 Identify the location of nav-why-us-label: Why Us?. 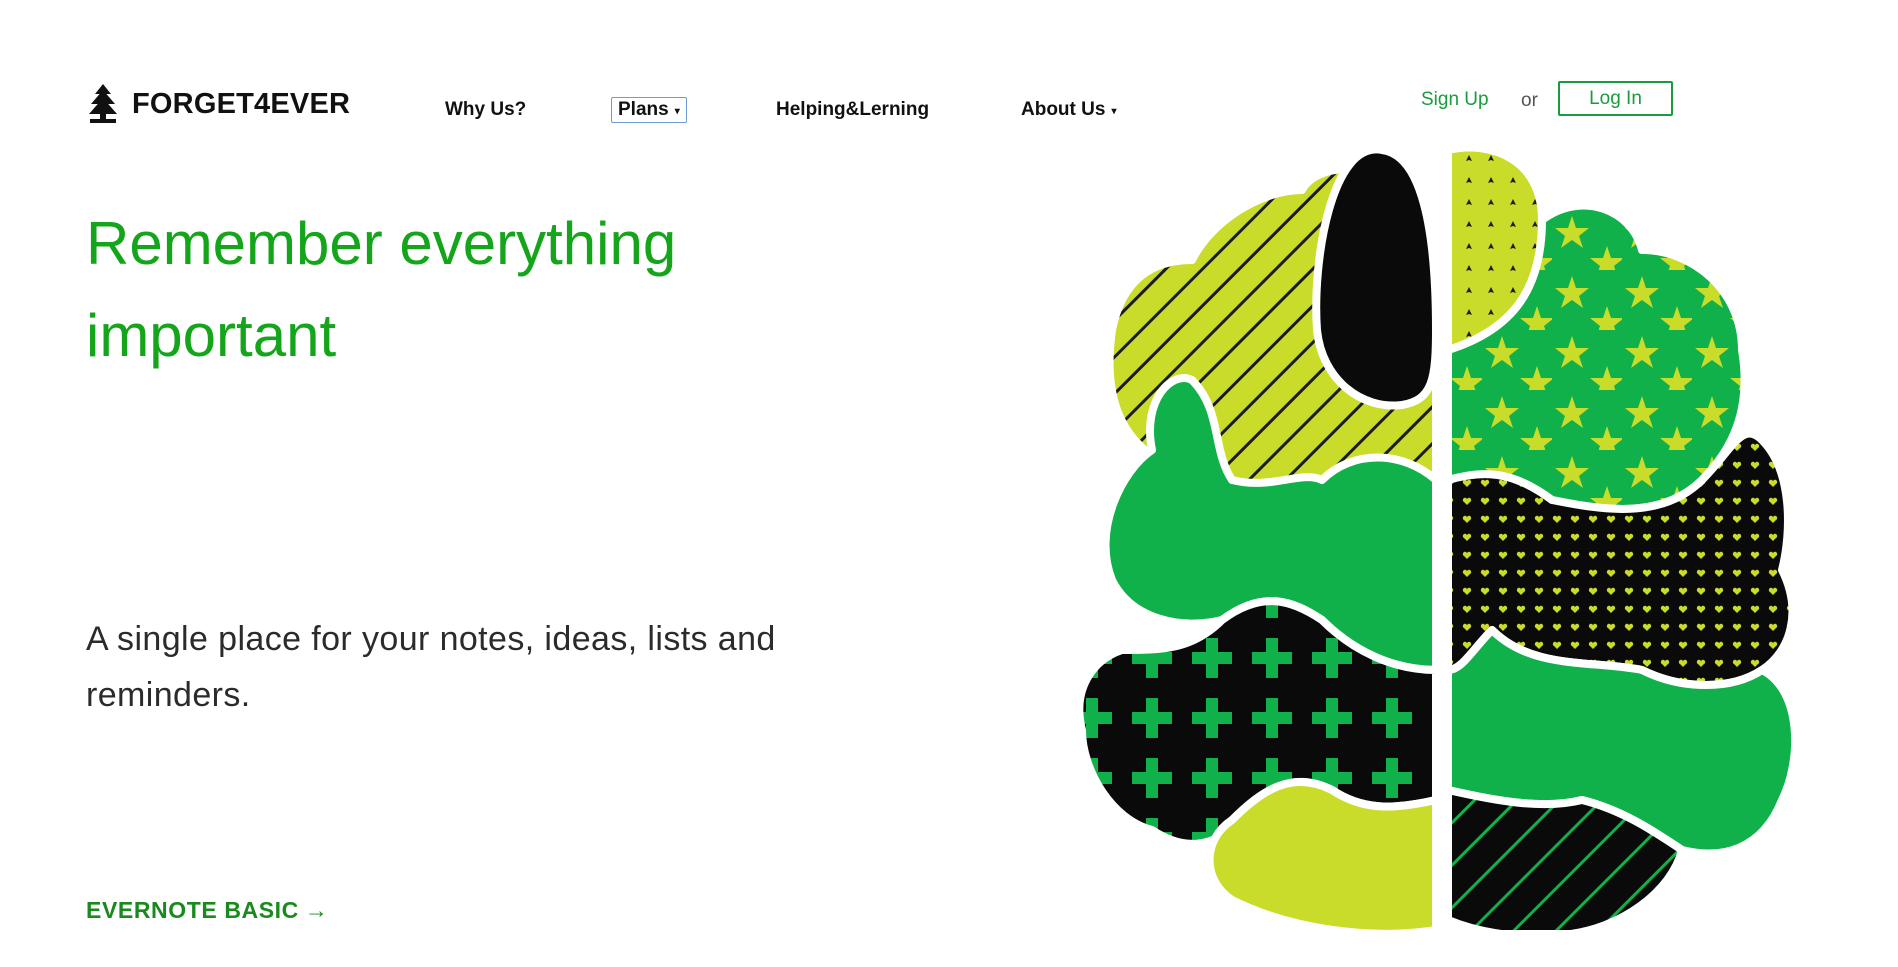
(486, 109).